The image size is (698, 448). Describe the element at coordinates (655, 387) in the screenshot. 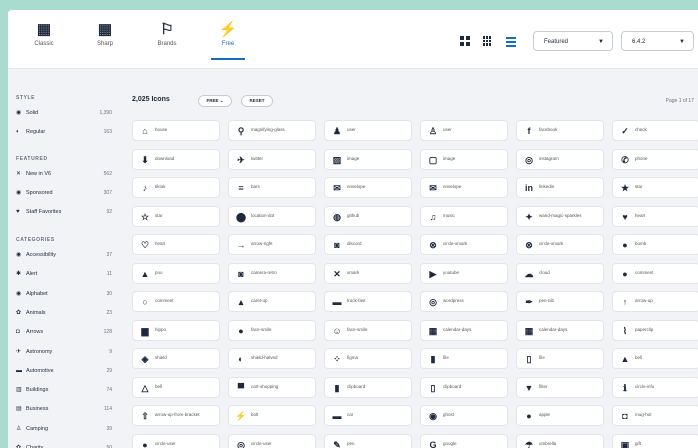

I see `icon-tile-circle-info: ℹ circle-info` at that location.